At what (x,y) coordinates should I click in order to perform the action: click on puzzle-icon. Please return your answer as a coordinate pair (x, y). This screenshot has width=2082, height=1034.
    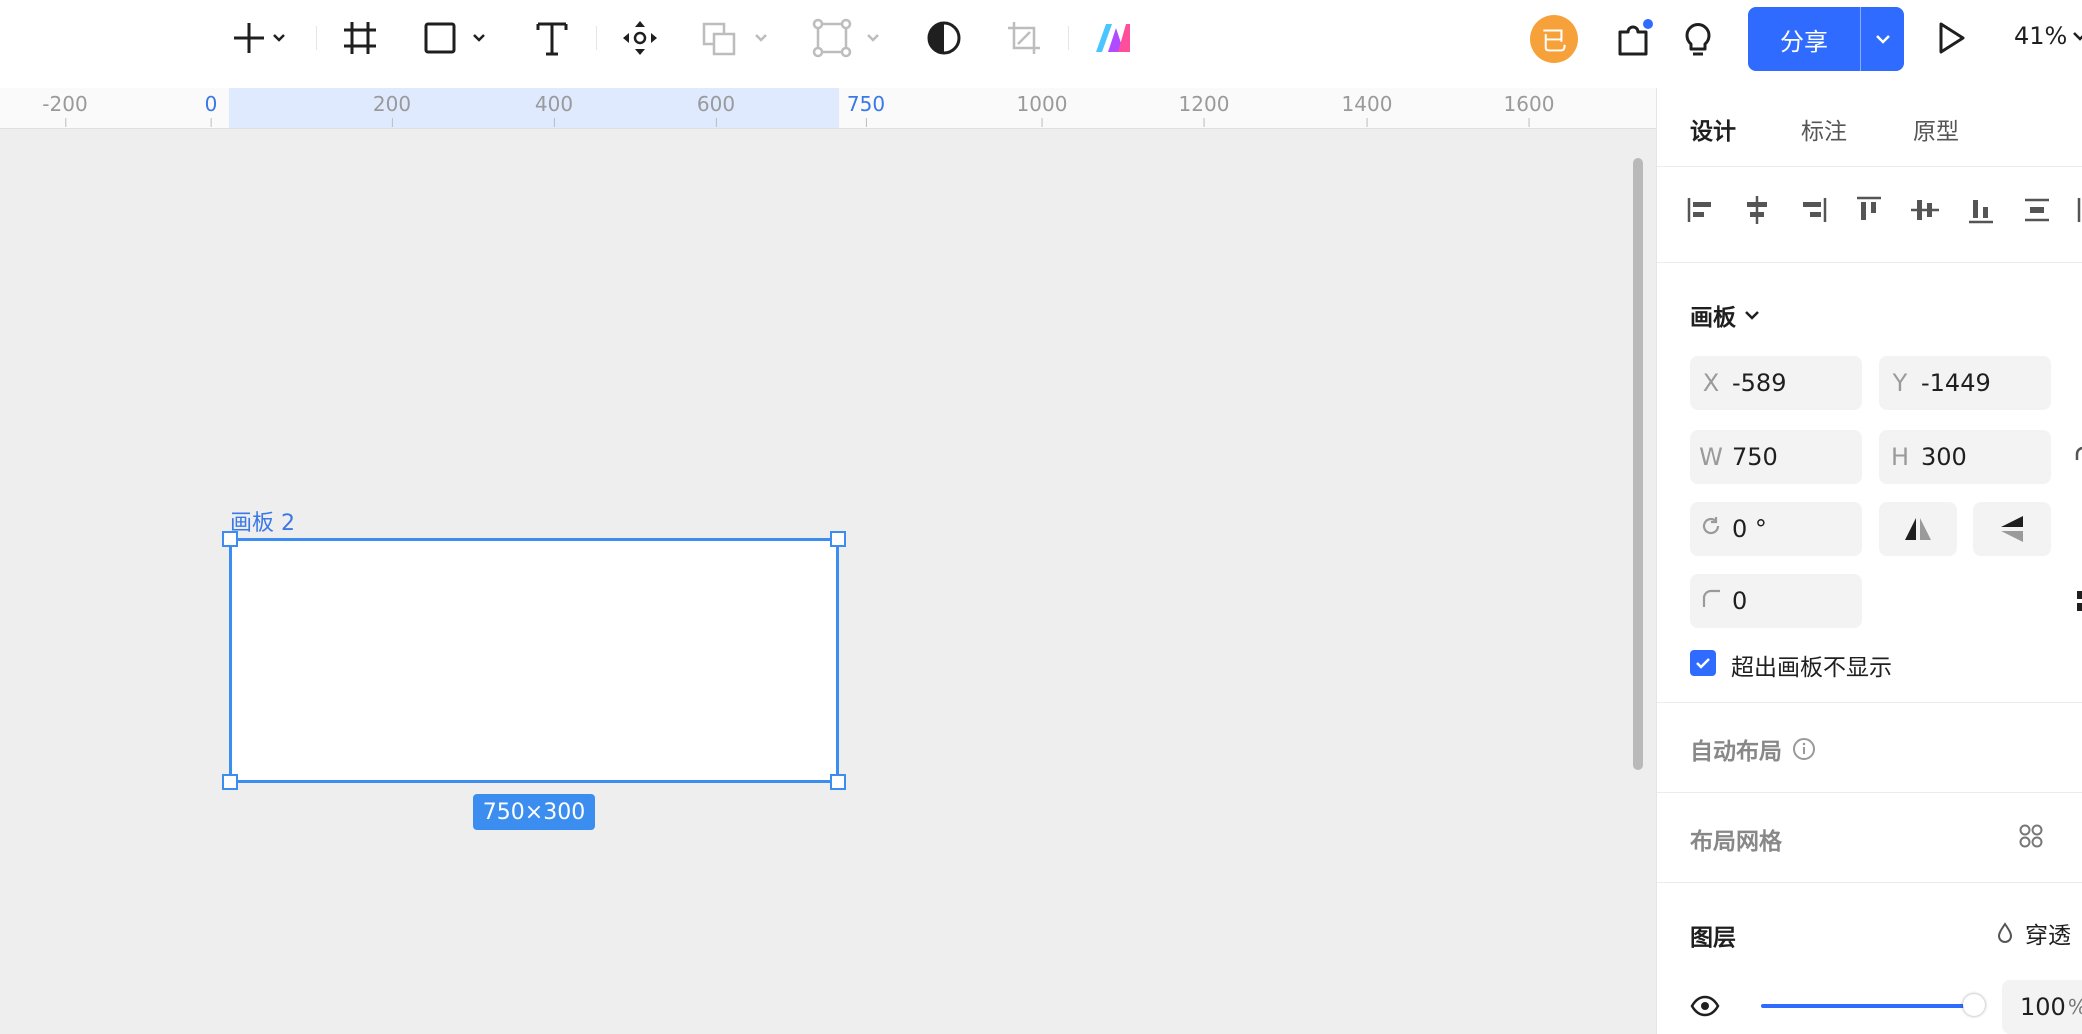
    Looking at the image, I should click on (1635, 37).